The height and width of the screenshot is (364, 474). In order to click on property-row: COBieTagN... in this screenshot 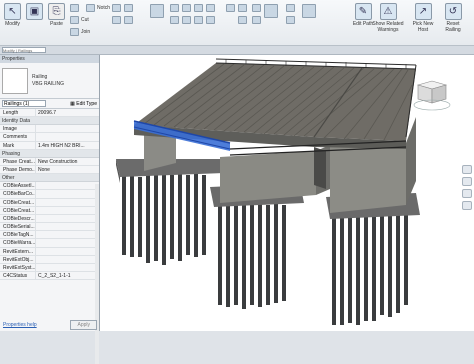, I will do `click(49, 235)`.